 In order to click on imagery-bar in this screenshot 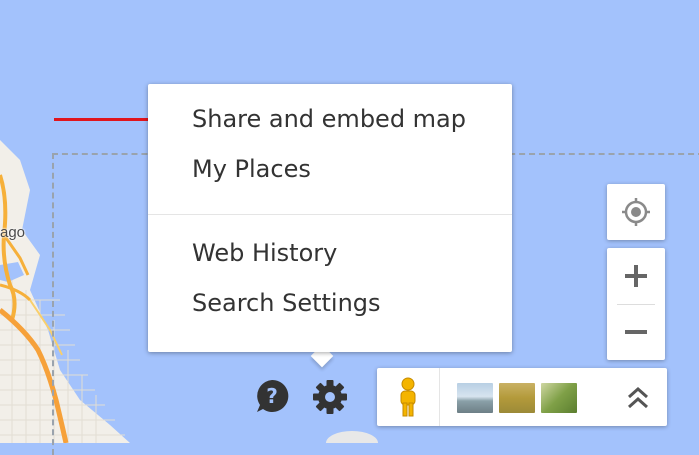, I will do `click(522, 397)`.